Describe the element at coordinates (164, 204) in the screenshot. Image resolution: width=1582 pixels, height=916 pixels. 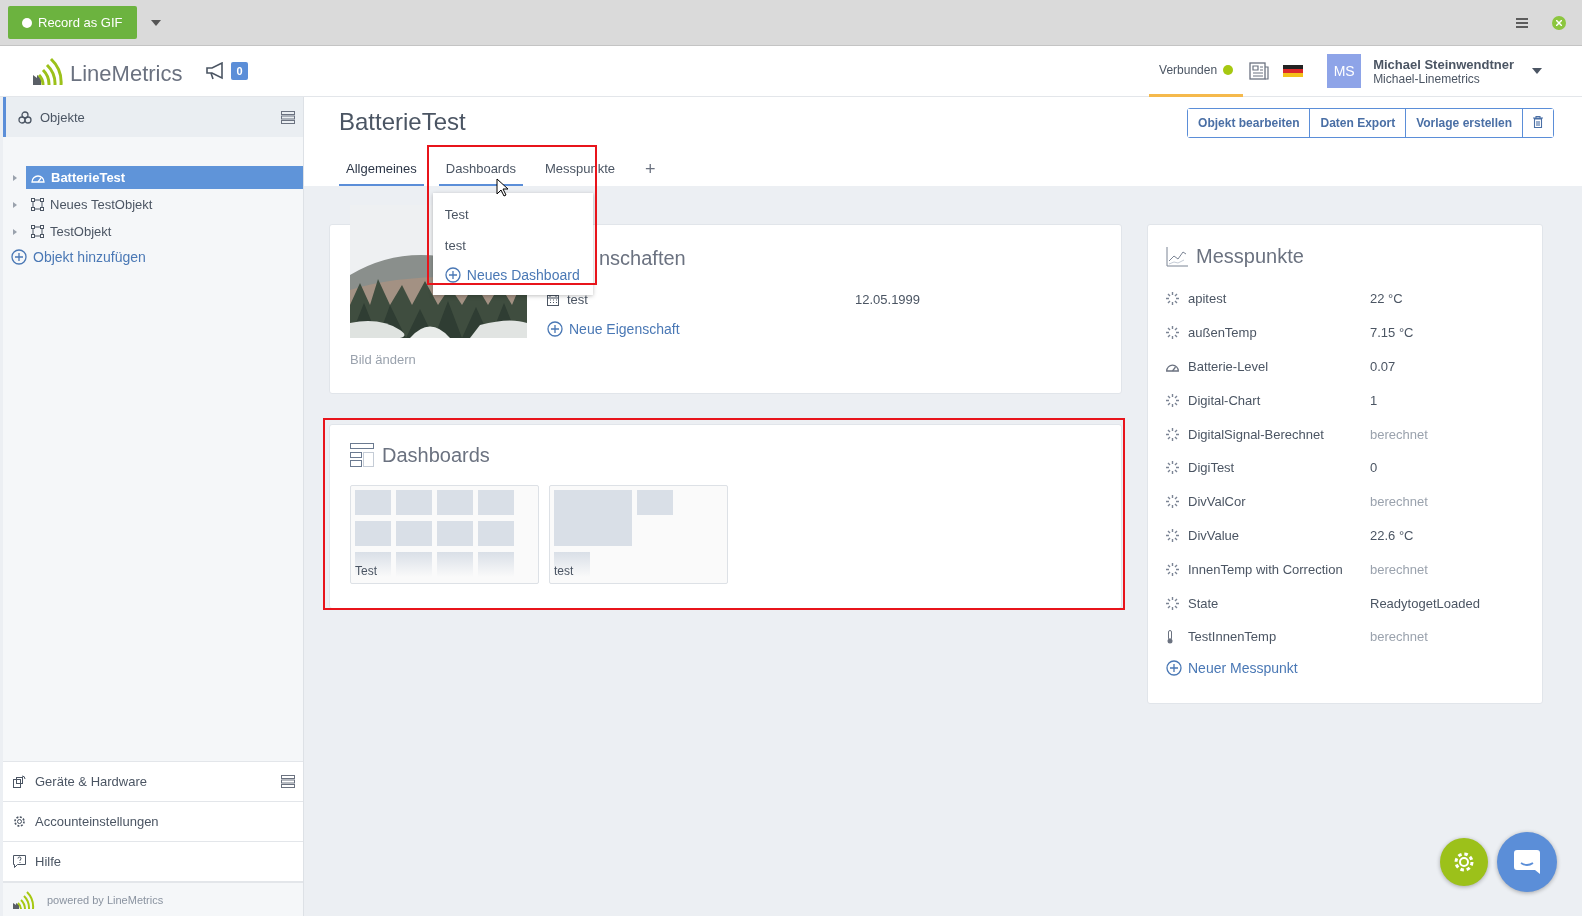
I see `tree-item: Neues TestObjekt` at that location.